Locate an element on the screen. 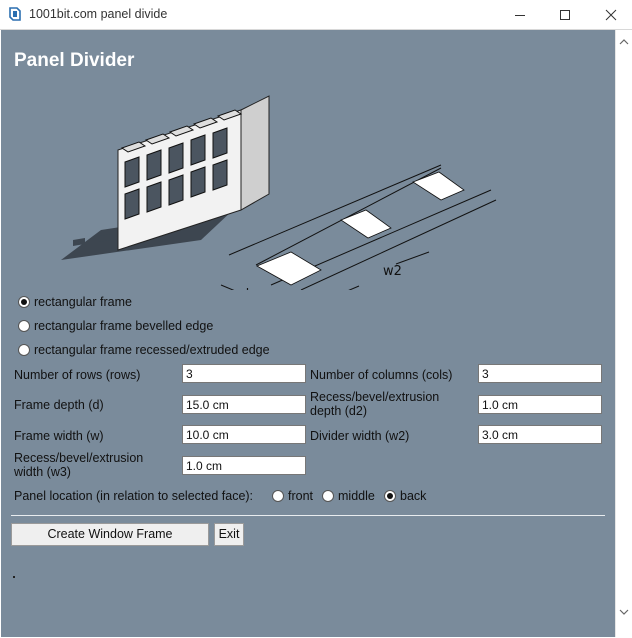  divider-width-label: Divider width (w2) is located at coordinates (360, 436).